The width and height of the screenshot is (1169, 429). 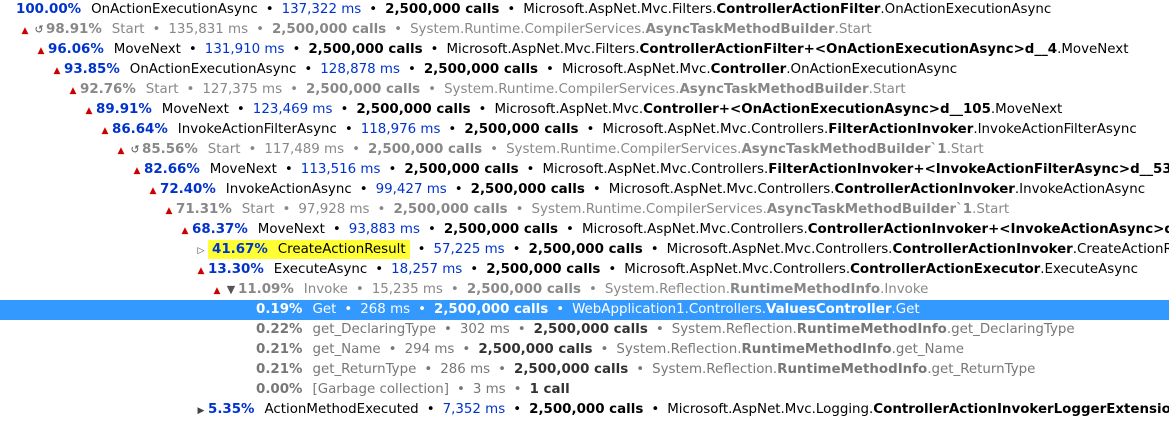 What do you see at coordinates (279, 309) in the screenshot?
I see `percent-value: 0.19%` at bounding box center [279, 309].